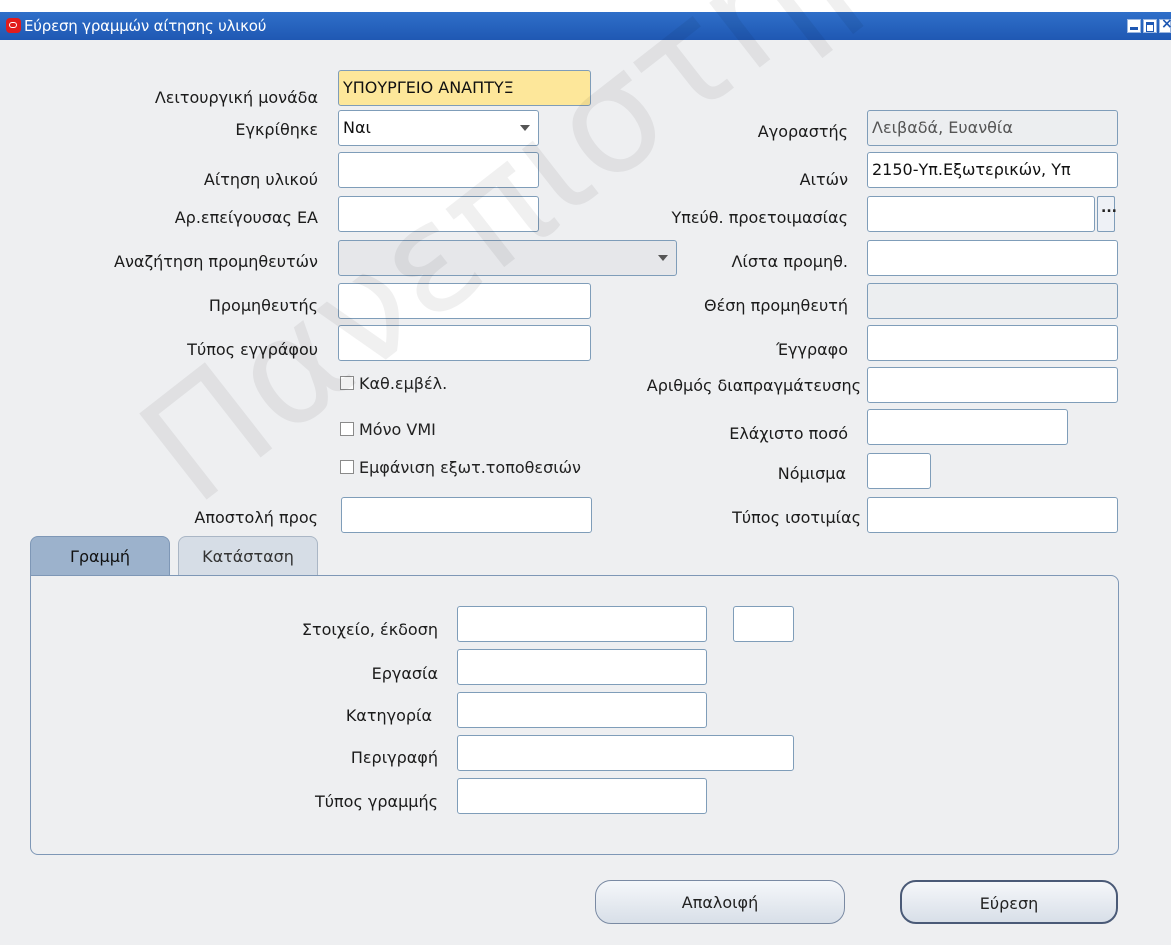 The width and height of the screenshot is (1171, 945). Describe the element at coordinates (357, 127) in the screenshot. I see `approved-value: Ναι` at that location.